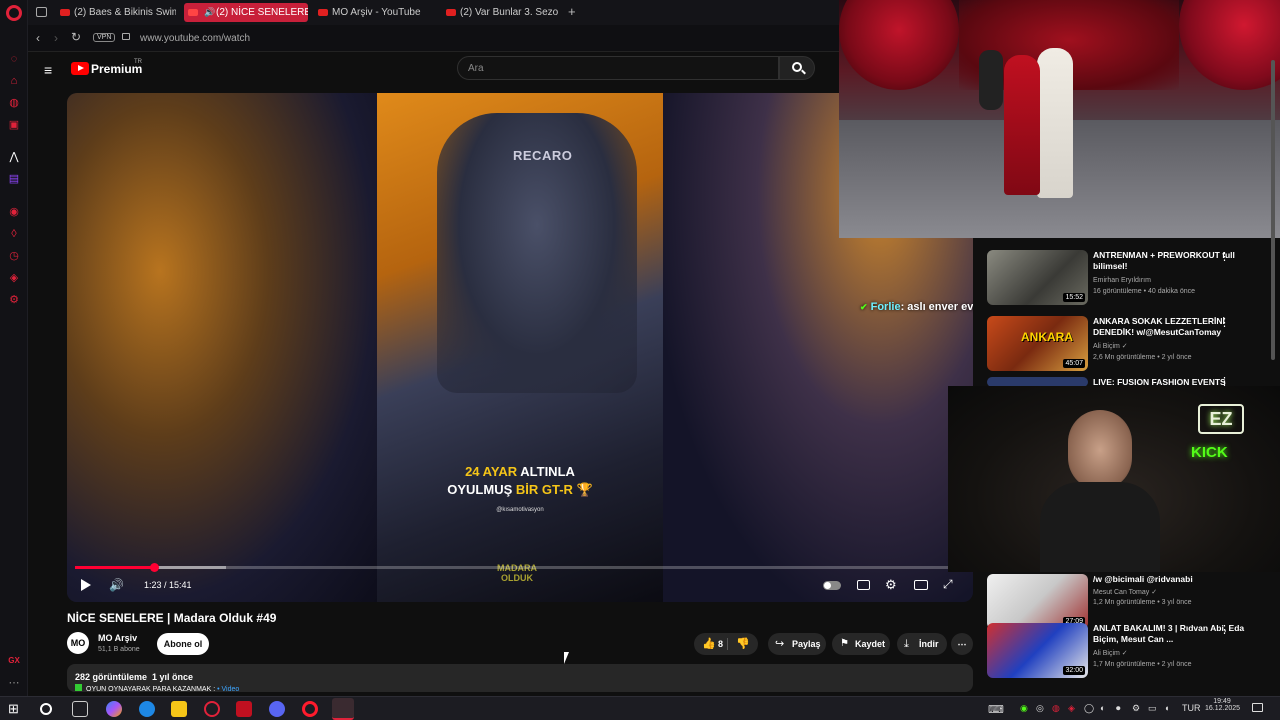 The image size is (1280, 720). Describe the element at coordinates (1257, 707) in the screenshot. I see `notification-icon` at that location.